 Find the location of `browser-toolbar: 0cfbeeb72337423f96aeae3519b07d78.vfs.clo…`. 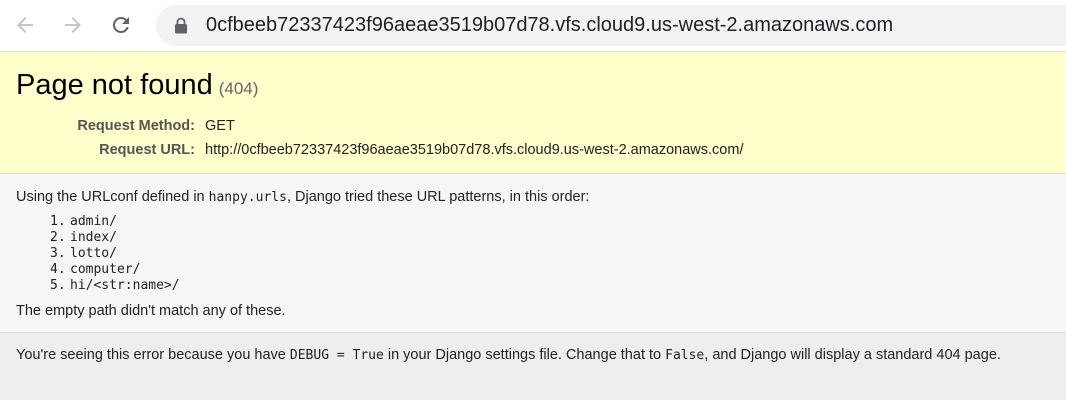

browser-toolbar: 0cfbeeb72337423f96aeae3519b07d78.vfs.clo… is located at coordinates (533, 26).